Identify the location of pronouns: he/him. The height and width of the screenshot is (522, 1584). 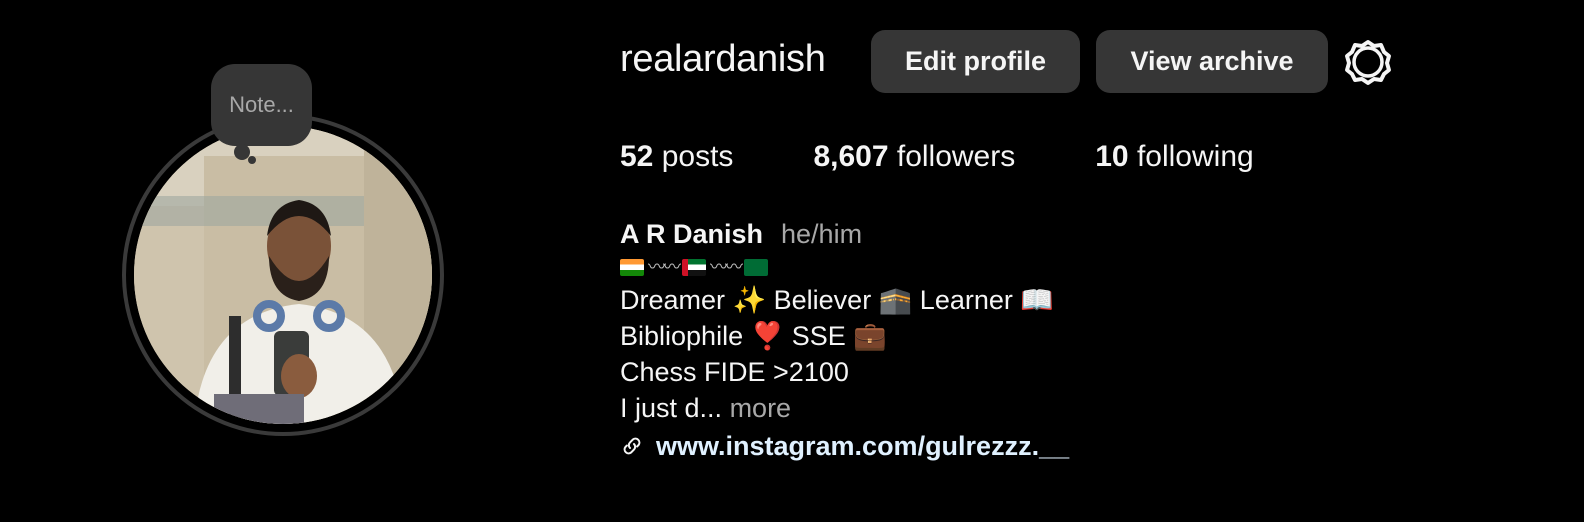
(822, 234).